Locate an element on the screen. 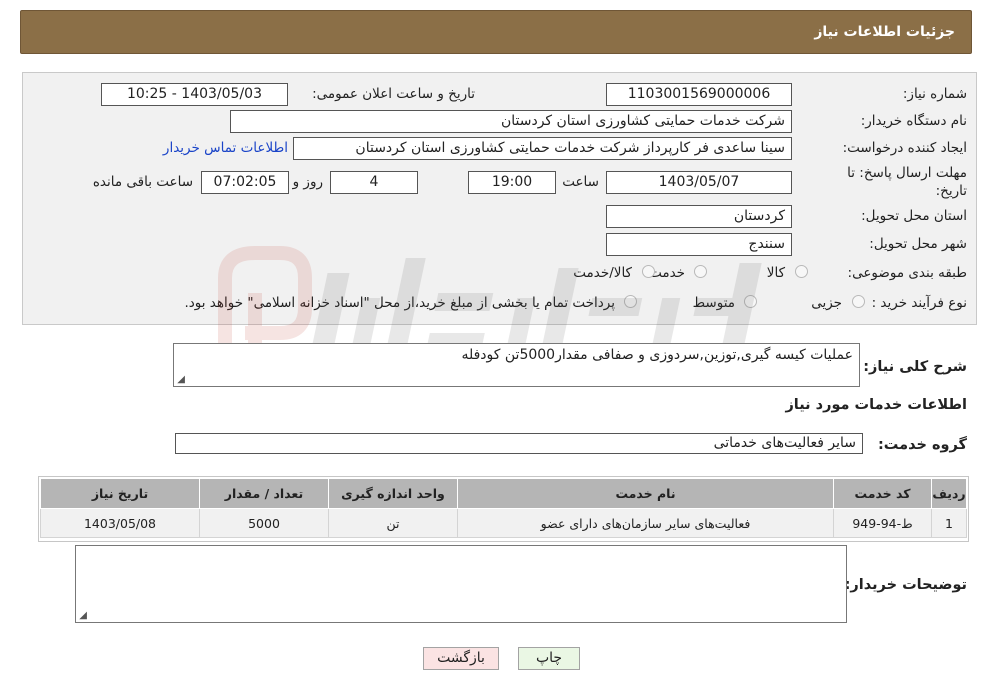  process-medium-option: متوسط is located at coordinates (713, 303).